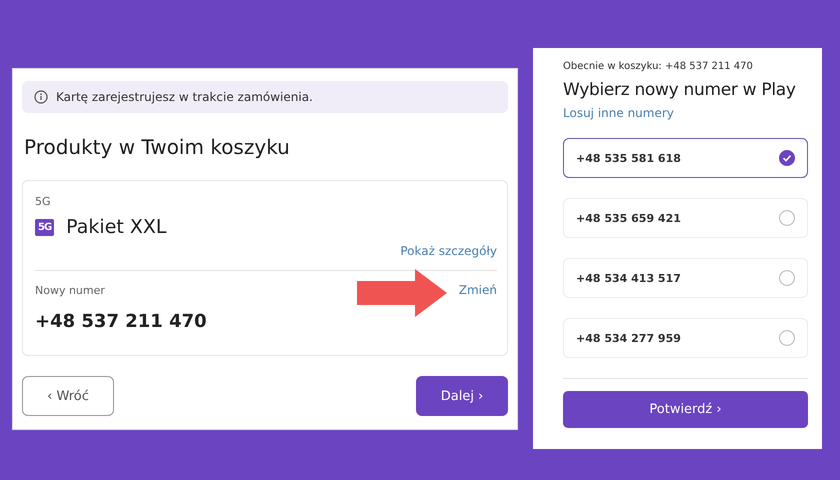 The image size is (840, 480). Describe the element at coordinates (685, 338) in the screenshot. I see `number-option: +48 534 277 959` at that location.